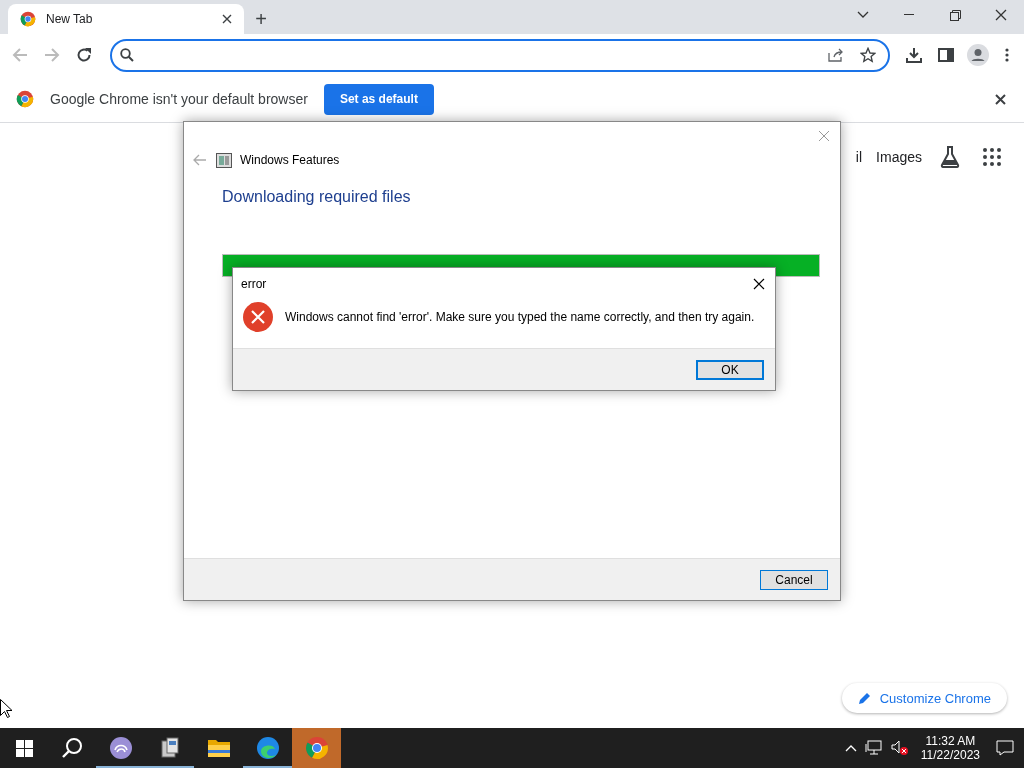 The width and height of the screenshot is (1024, 768). What do you see at coordinates (859, 157) in the screenshot?
I see `header-link: il` at bounding box center [859, 157].